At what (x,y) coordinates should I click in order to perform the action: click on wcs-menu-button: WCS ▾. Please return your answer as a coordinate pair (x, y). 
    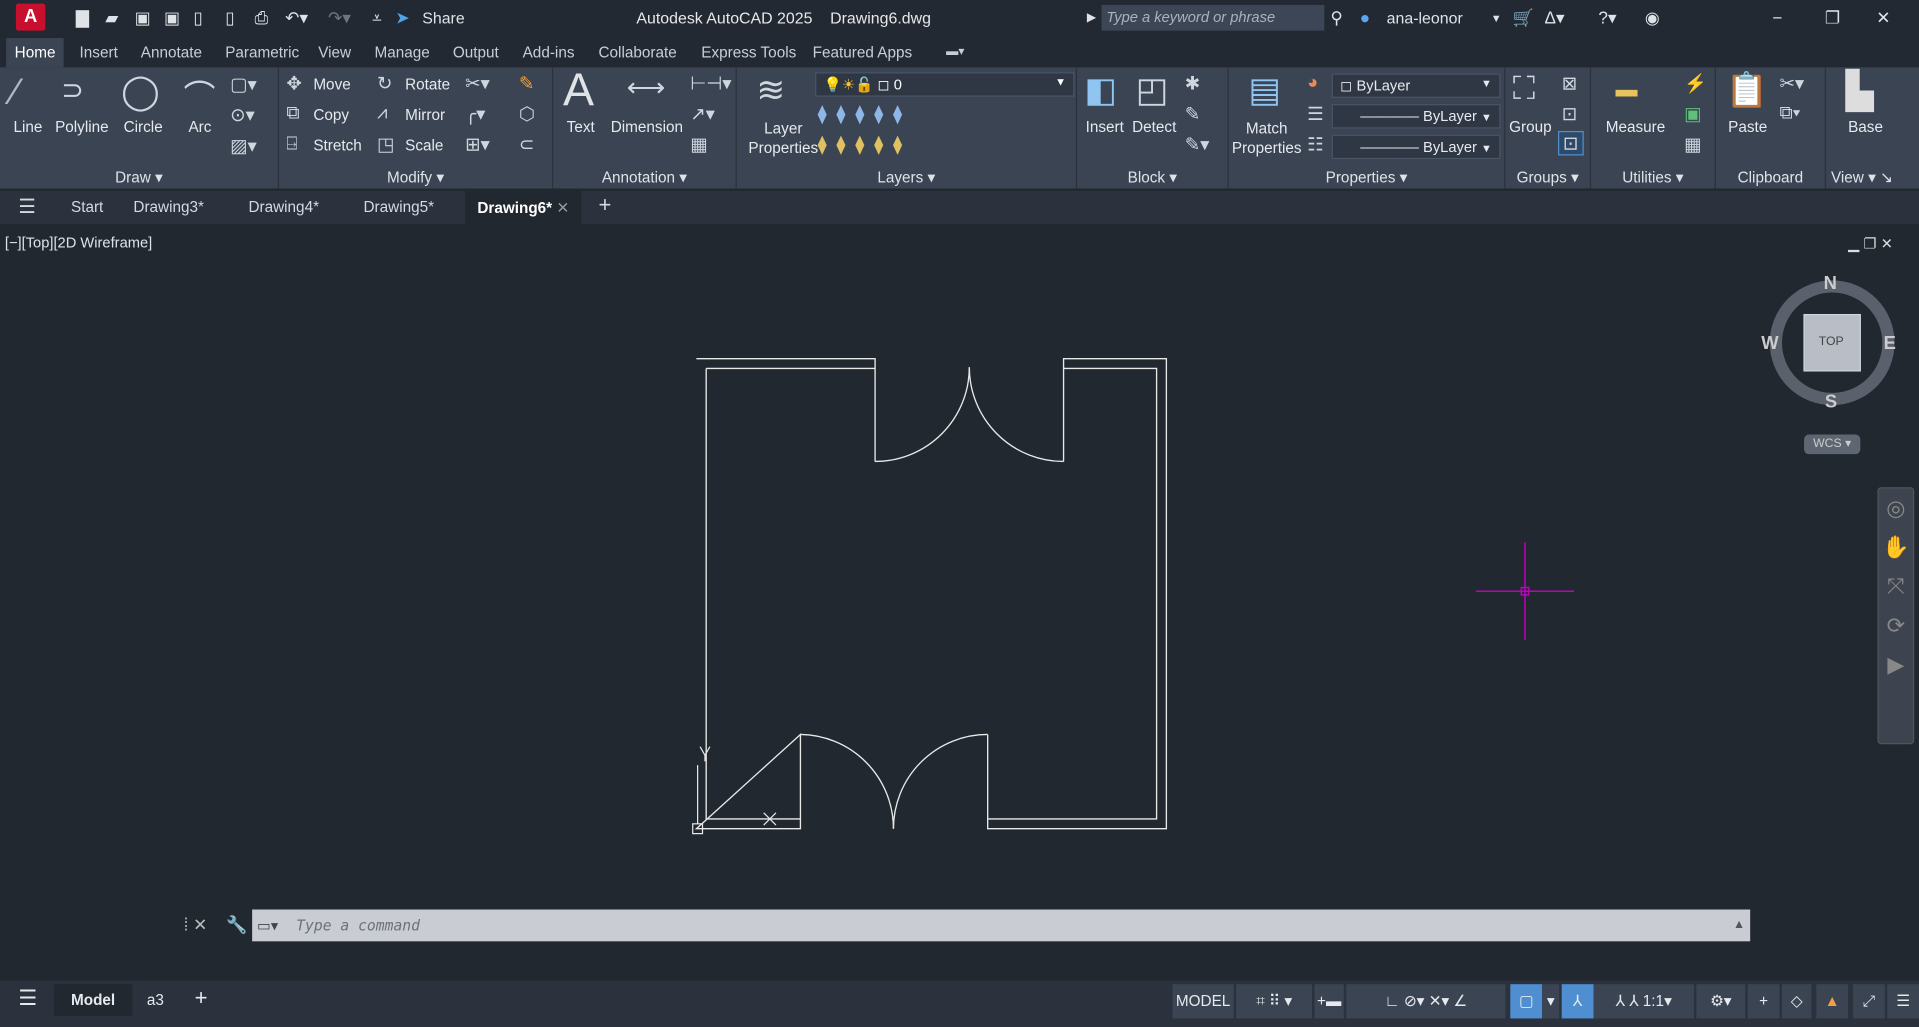
    Looking at the image, I should click on (1832, 444).